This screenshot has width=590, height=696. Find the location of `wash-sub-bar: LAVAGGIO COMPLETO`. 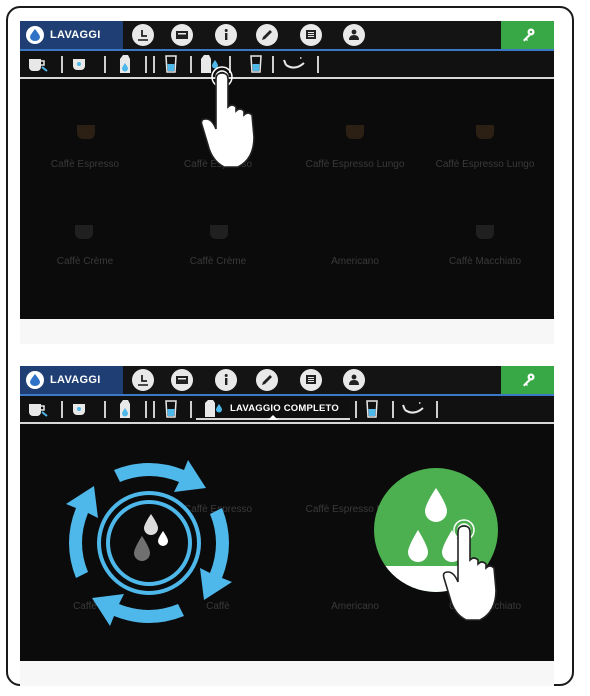

wash-sub-bar: LAVAGGIO COMPLETO is located at coordinates (287, 409).